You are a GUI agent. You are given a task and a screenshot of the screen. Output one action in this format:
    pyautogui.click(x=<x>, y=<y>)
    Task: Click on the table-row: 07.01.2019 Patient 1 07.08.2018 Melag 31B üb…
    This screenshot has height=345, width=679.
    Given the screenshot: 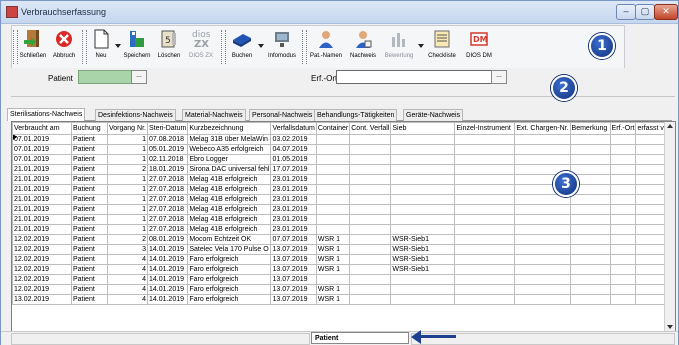 What is the action you would take?
    pyautogui.click(x=343, y=139)
    